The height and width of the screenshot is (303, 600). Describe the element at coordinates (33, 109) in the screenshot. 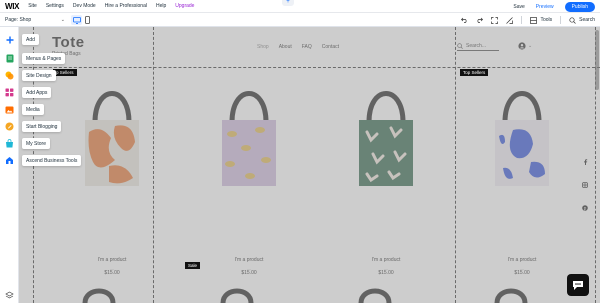

I see `rail-label-media: Media` at that location.